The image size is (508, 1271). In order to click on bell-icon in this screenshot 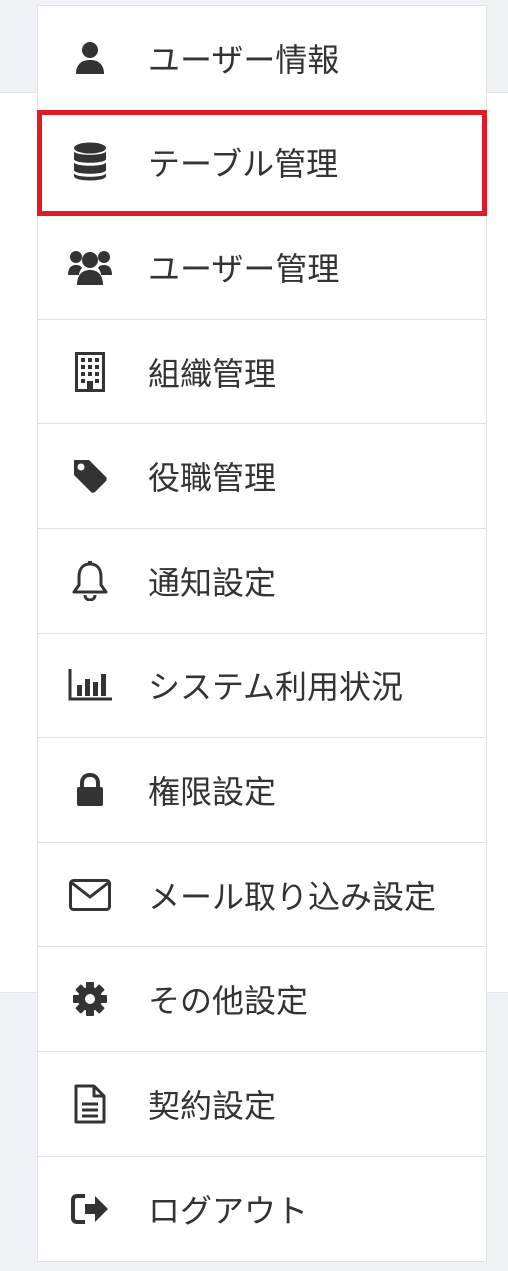, I will do `click(90, 581)`.